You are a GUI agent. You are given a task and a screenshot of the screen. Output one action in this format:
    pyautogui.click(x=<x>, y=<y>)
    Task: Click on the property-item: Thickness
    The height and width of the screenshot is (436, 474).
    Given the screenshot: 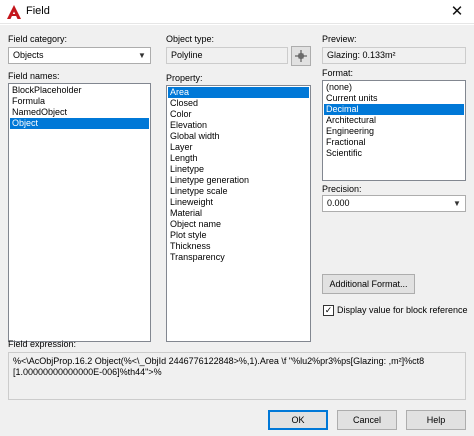 What is the action you would take?
    pyautogui.click(x=238, y=246)
    